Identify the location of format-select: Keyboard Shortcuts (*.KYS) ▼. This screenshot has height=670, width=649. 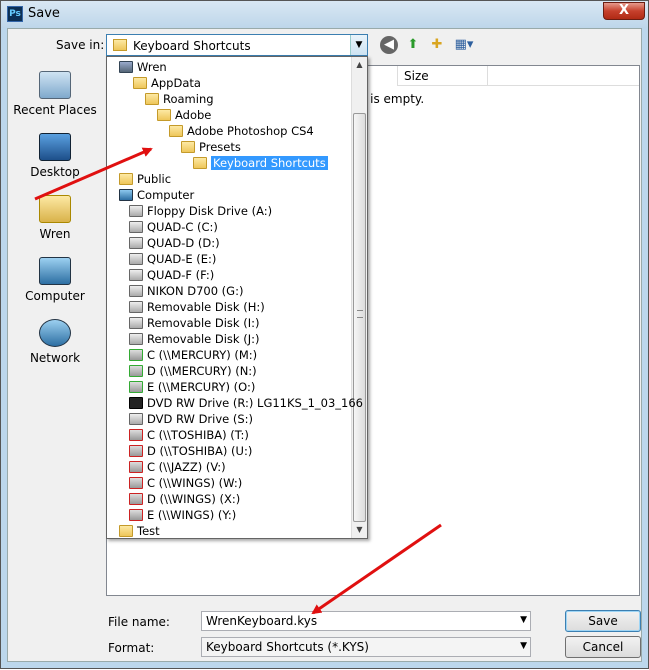
(366, 647).